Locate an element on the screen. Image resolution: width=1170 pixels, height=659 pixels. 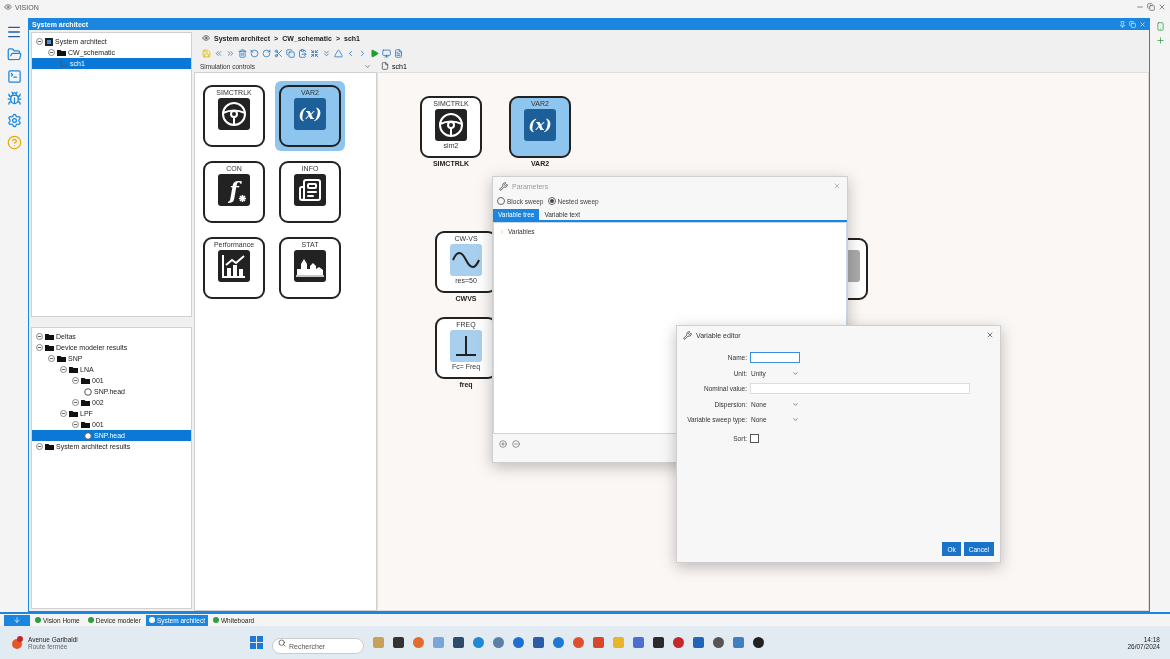
chevrons-down-icon is located at coordinates (326, 53).